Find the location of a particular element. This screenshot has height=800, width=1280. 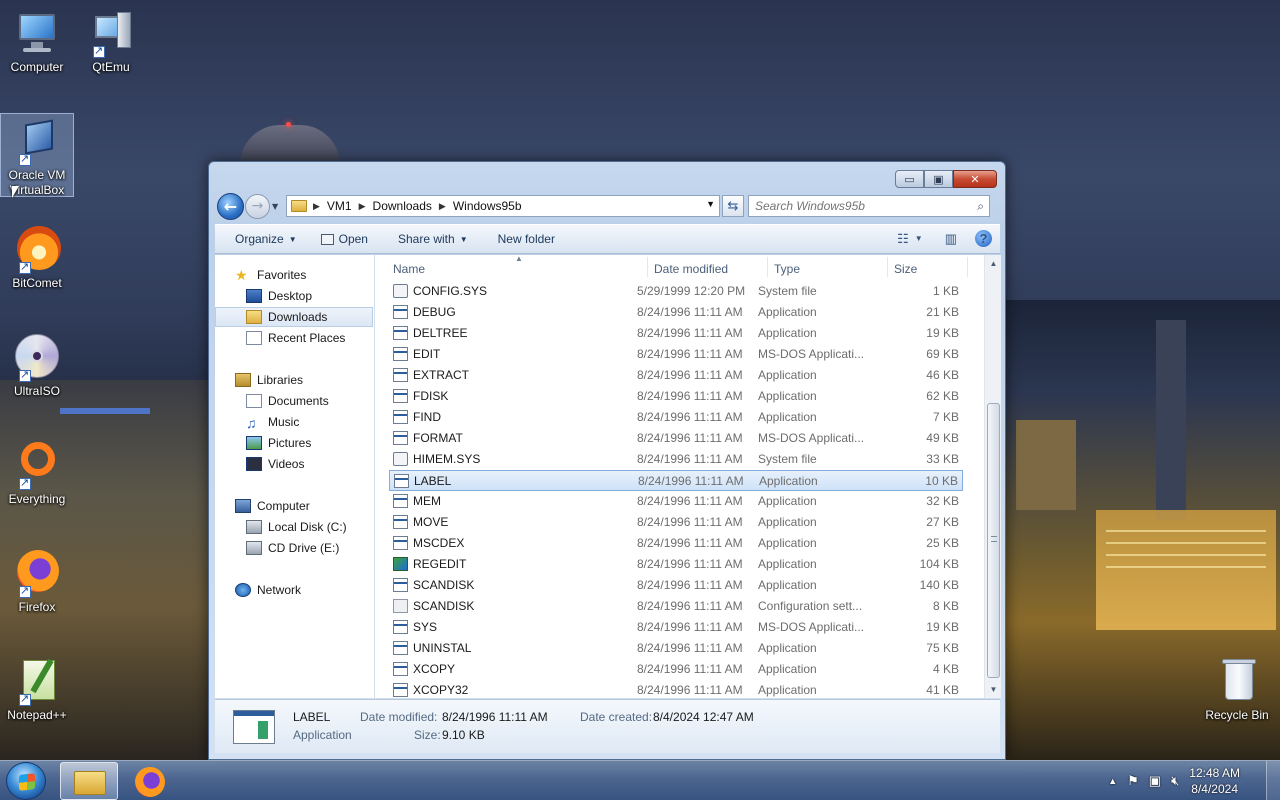

nav-network: Network is located at coordinates (294, 590).